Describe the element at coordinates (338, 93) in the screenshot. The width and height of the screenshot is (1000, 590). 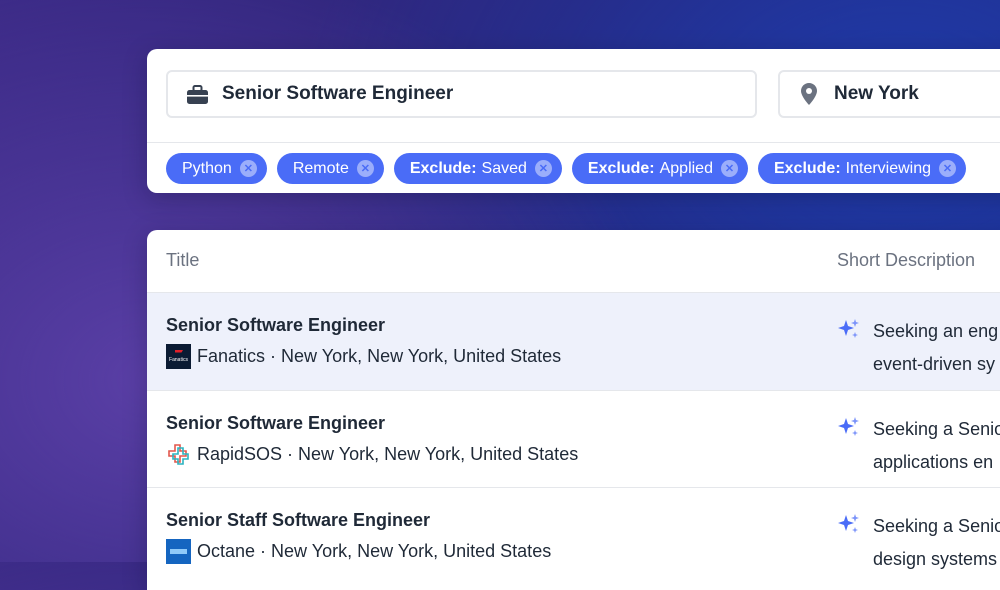
I see `job-title-search-value: Senior Software Engineer` at that location.